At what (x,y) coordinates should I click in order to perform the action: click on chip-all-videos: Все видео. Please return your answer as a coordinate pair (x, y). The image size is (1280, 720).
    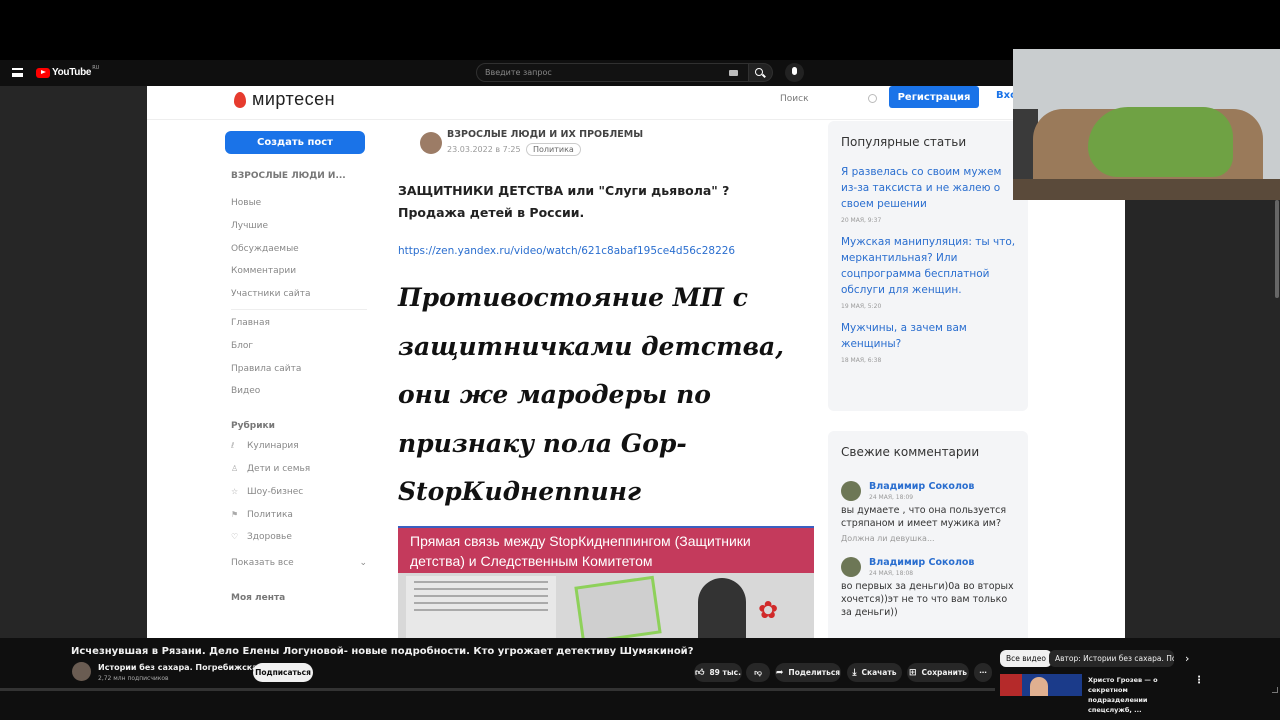
    Looking at the image, I should click on (1026, 658).